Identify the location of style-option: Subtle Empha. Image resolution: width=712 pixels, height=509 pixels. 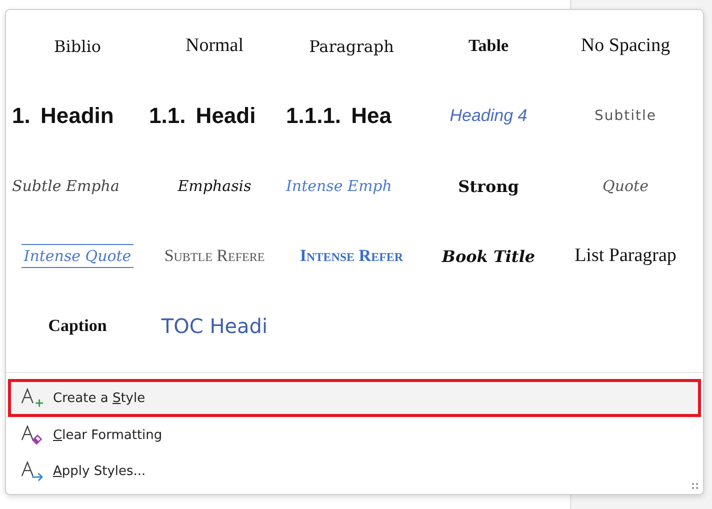
(65, 186).